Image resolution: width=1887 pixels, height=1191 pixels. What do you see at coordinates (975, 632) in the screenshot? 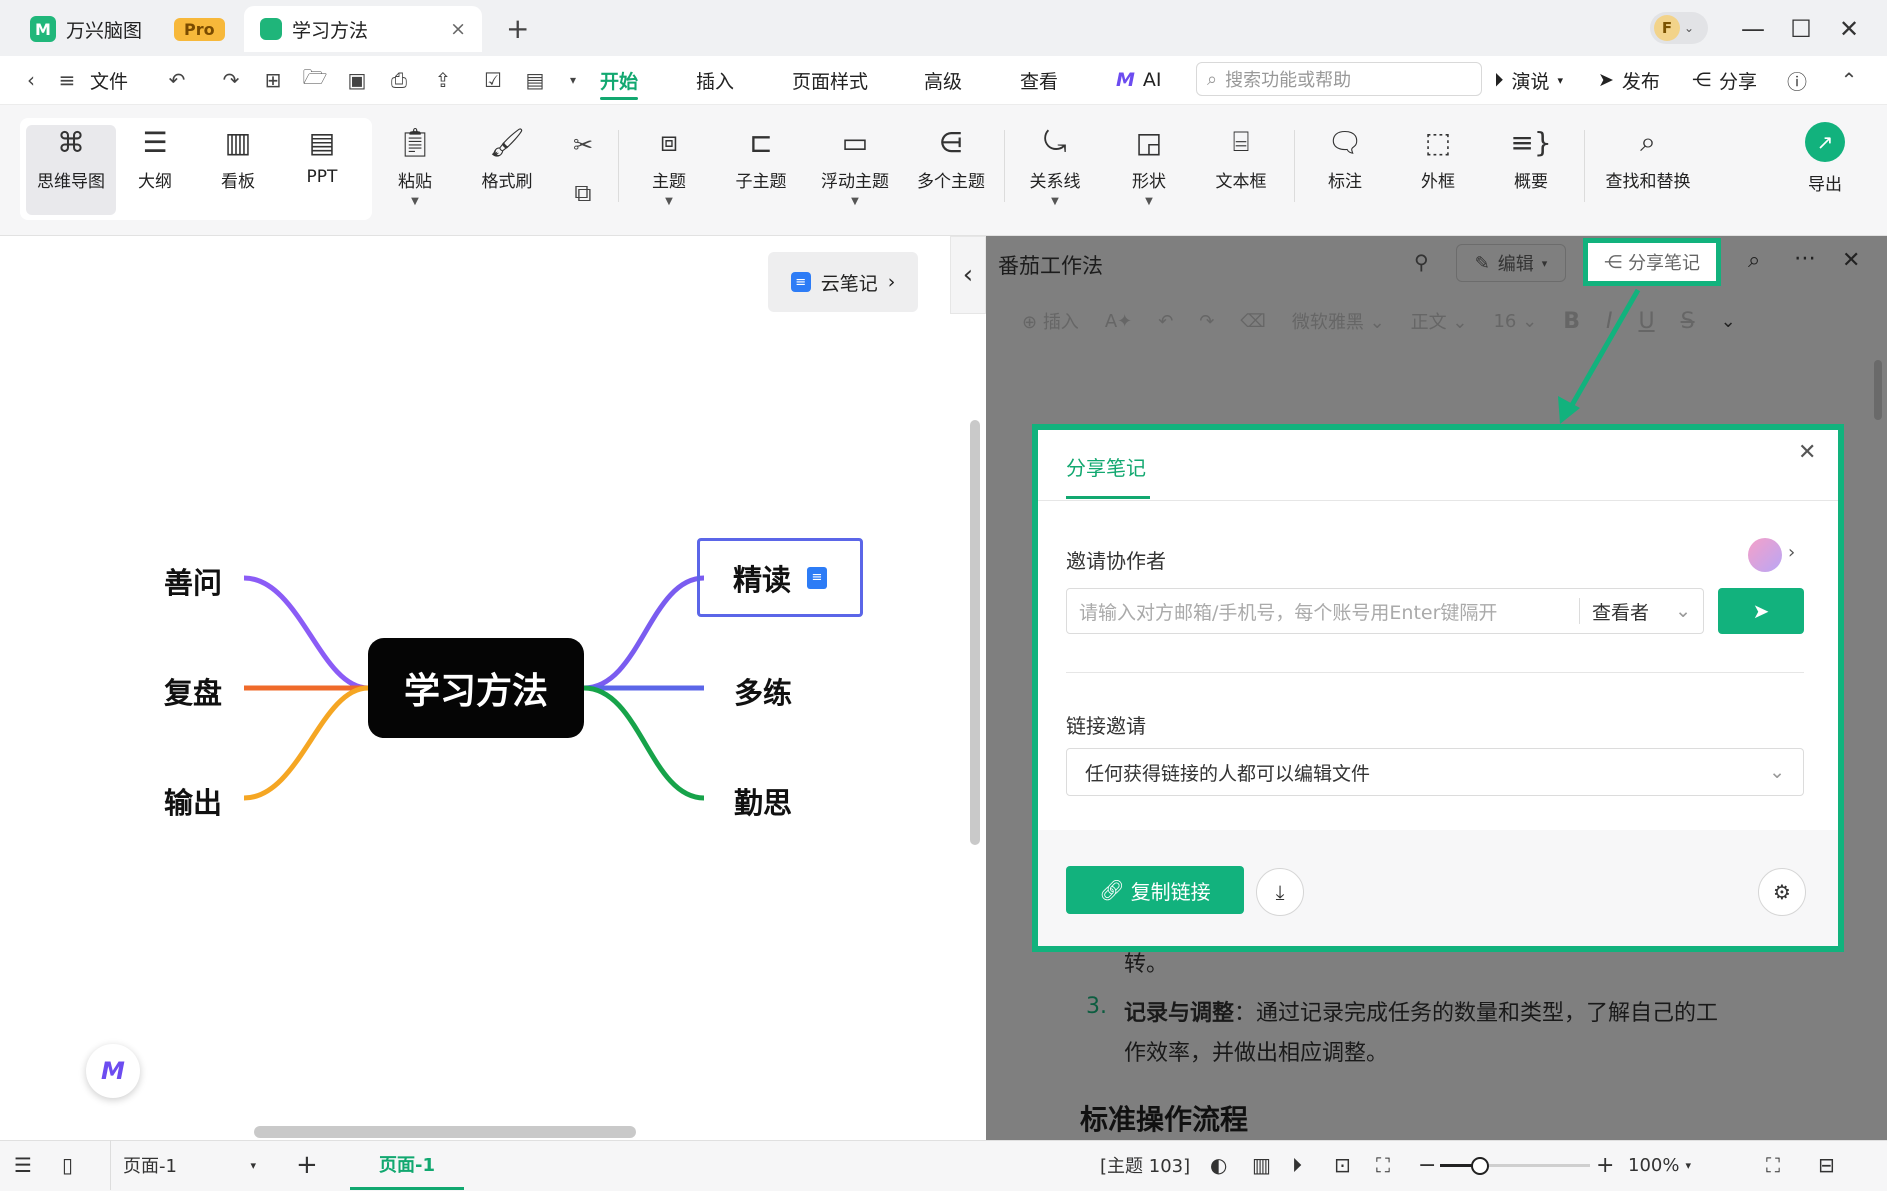
I see `canvas-vertical-scrollbar` at bounding box center [975, 632].